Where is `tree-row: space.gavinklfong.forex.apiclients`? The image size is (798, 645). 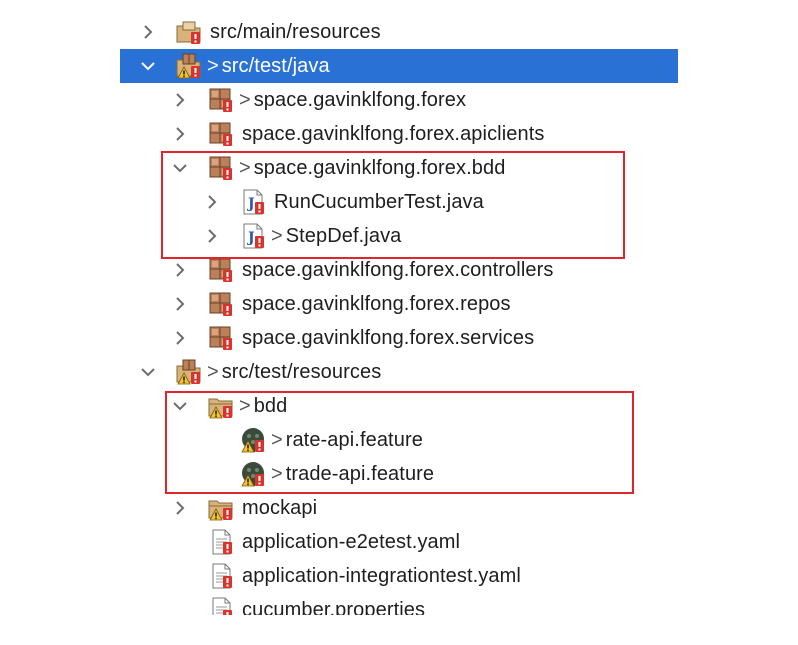
tree-row: space.gavinklfong.forex.apiclients is located at coordinates (399, 134).